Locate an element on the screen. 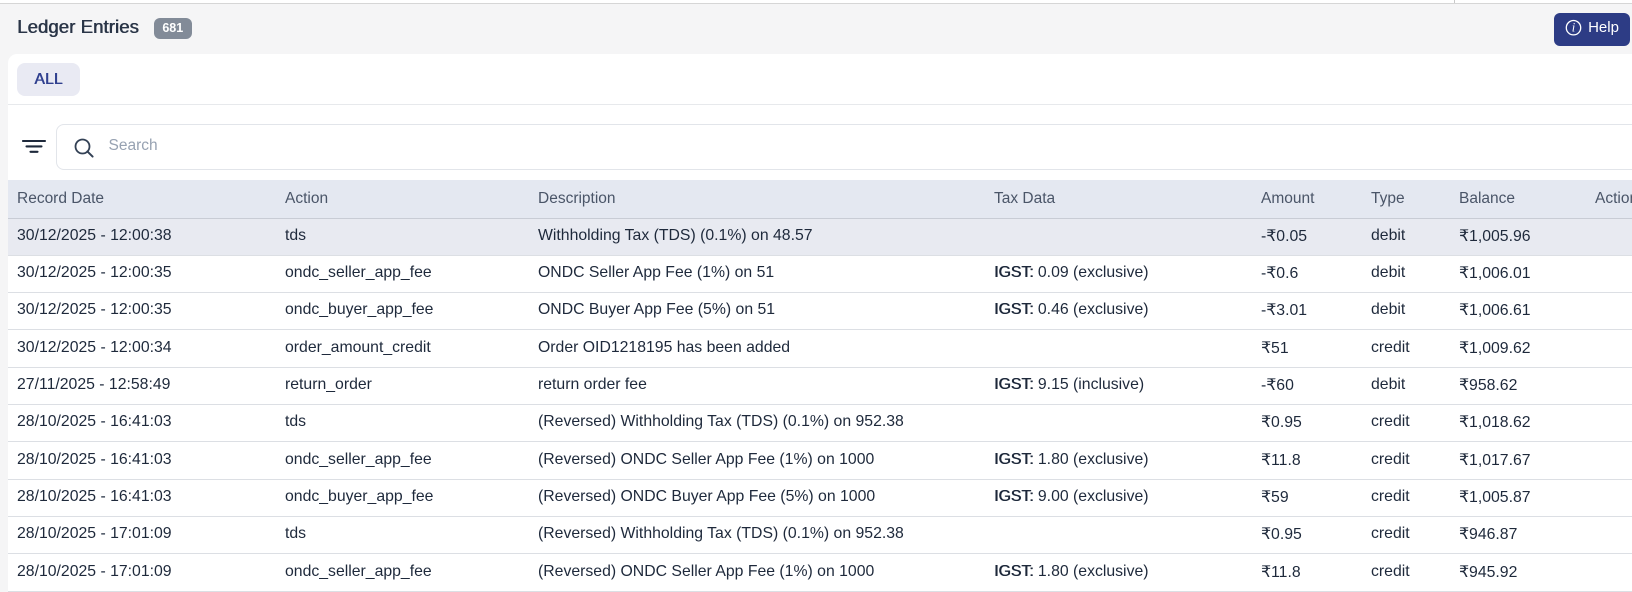  svg-text: i is located at coordinates (1574, 28).